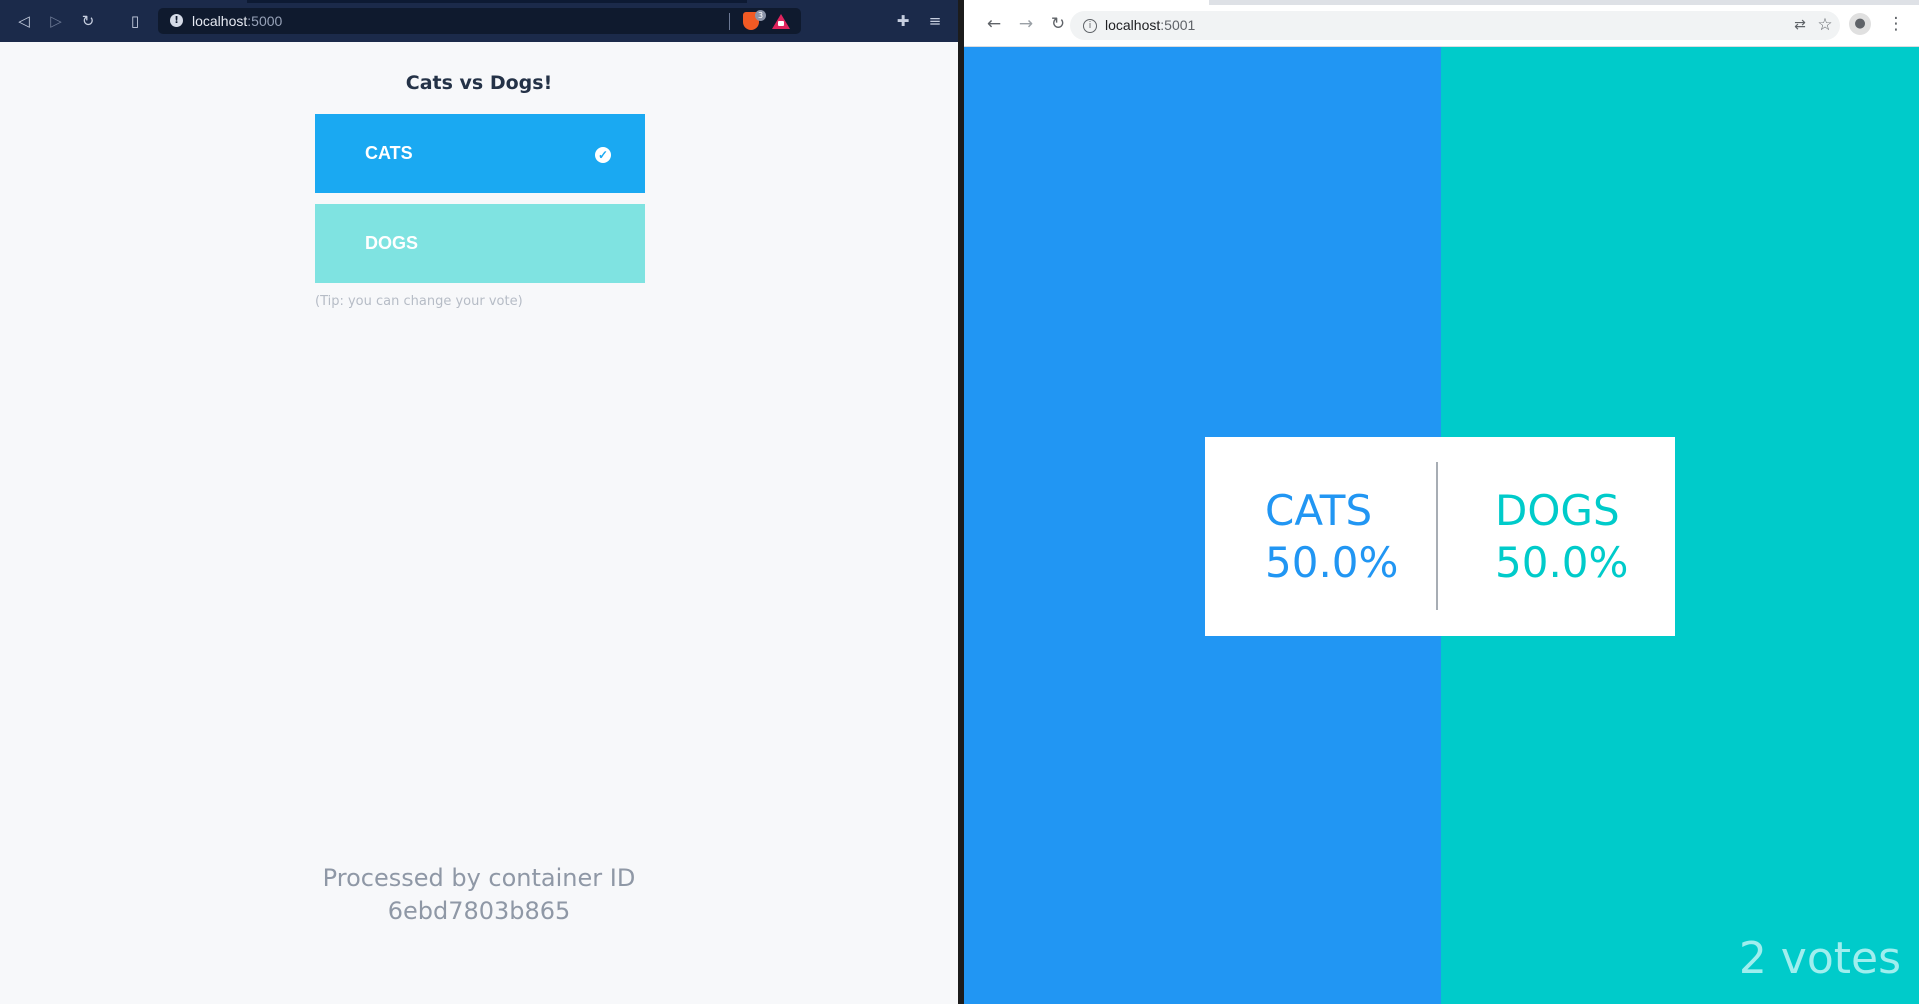 This screenshot has width=1919, height=1004. I want to click on vote-cats-label: CATS, so click(389, 153).